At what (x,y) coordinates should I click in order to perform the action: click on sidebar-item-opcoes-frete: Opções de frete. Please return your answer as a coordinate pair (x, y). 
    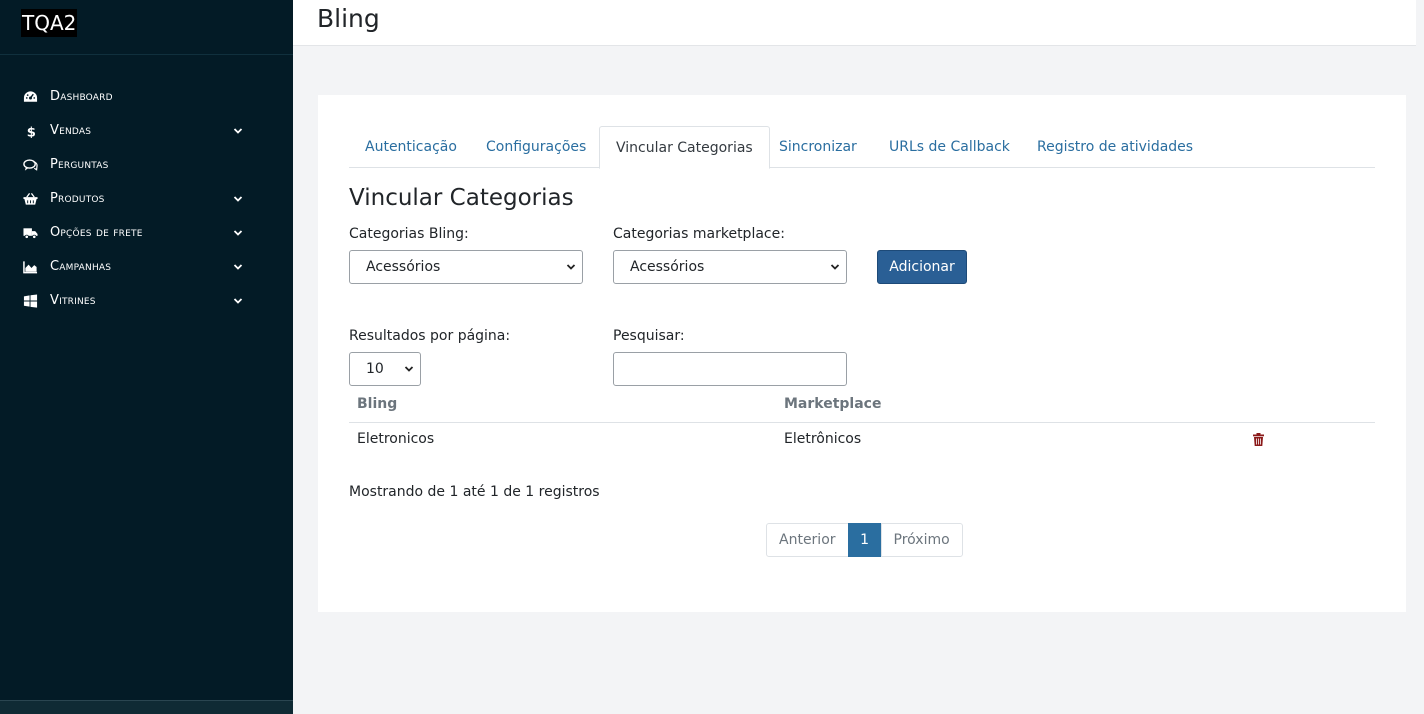
    Looking at the image, I should click on (146, 233).